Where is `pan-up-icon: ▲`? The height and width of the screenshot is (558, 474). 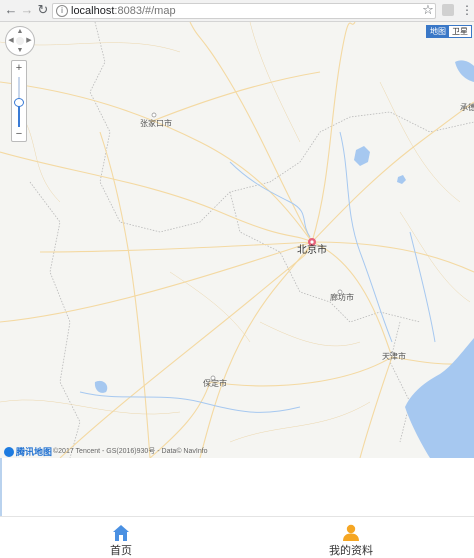
pan-up-icon: ▲ is located at coordinates (20, 32).